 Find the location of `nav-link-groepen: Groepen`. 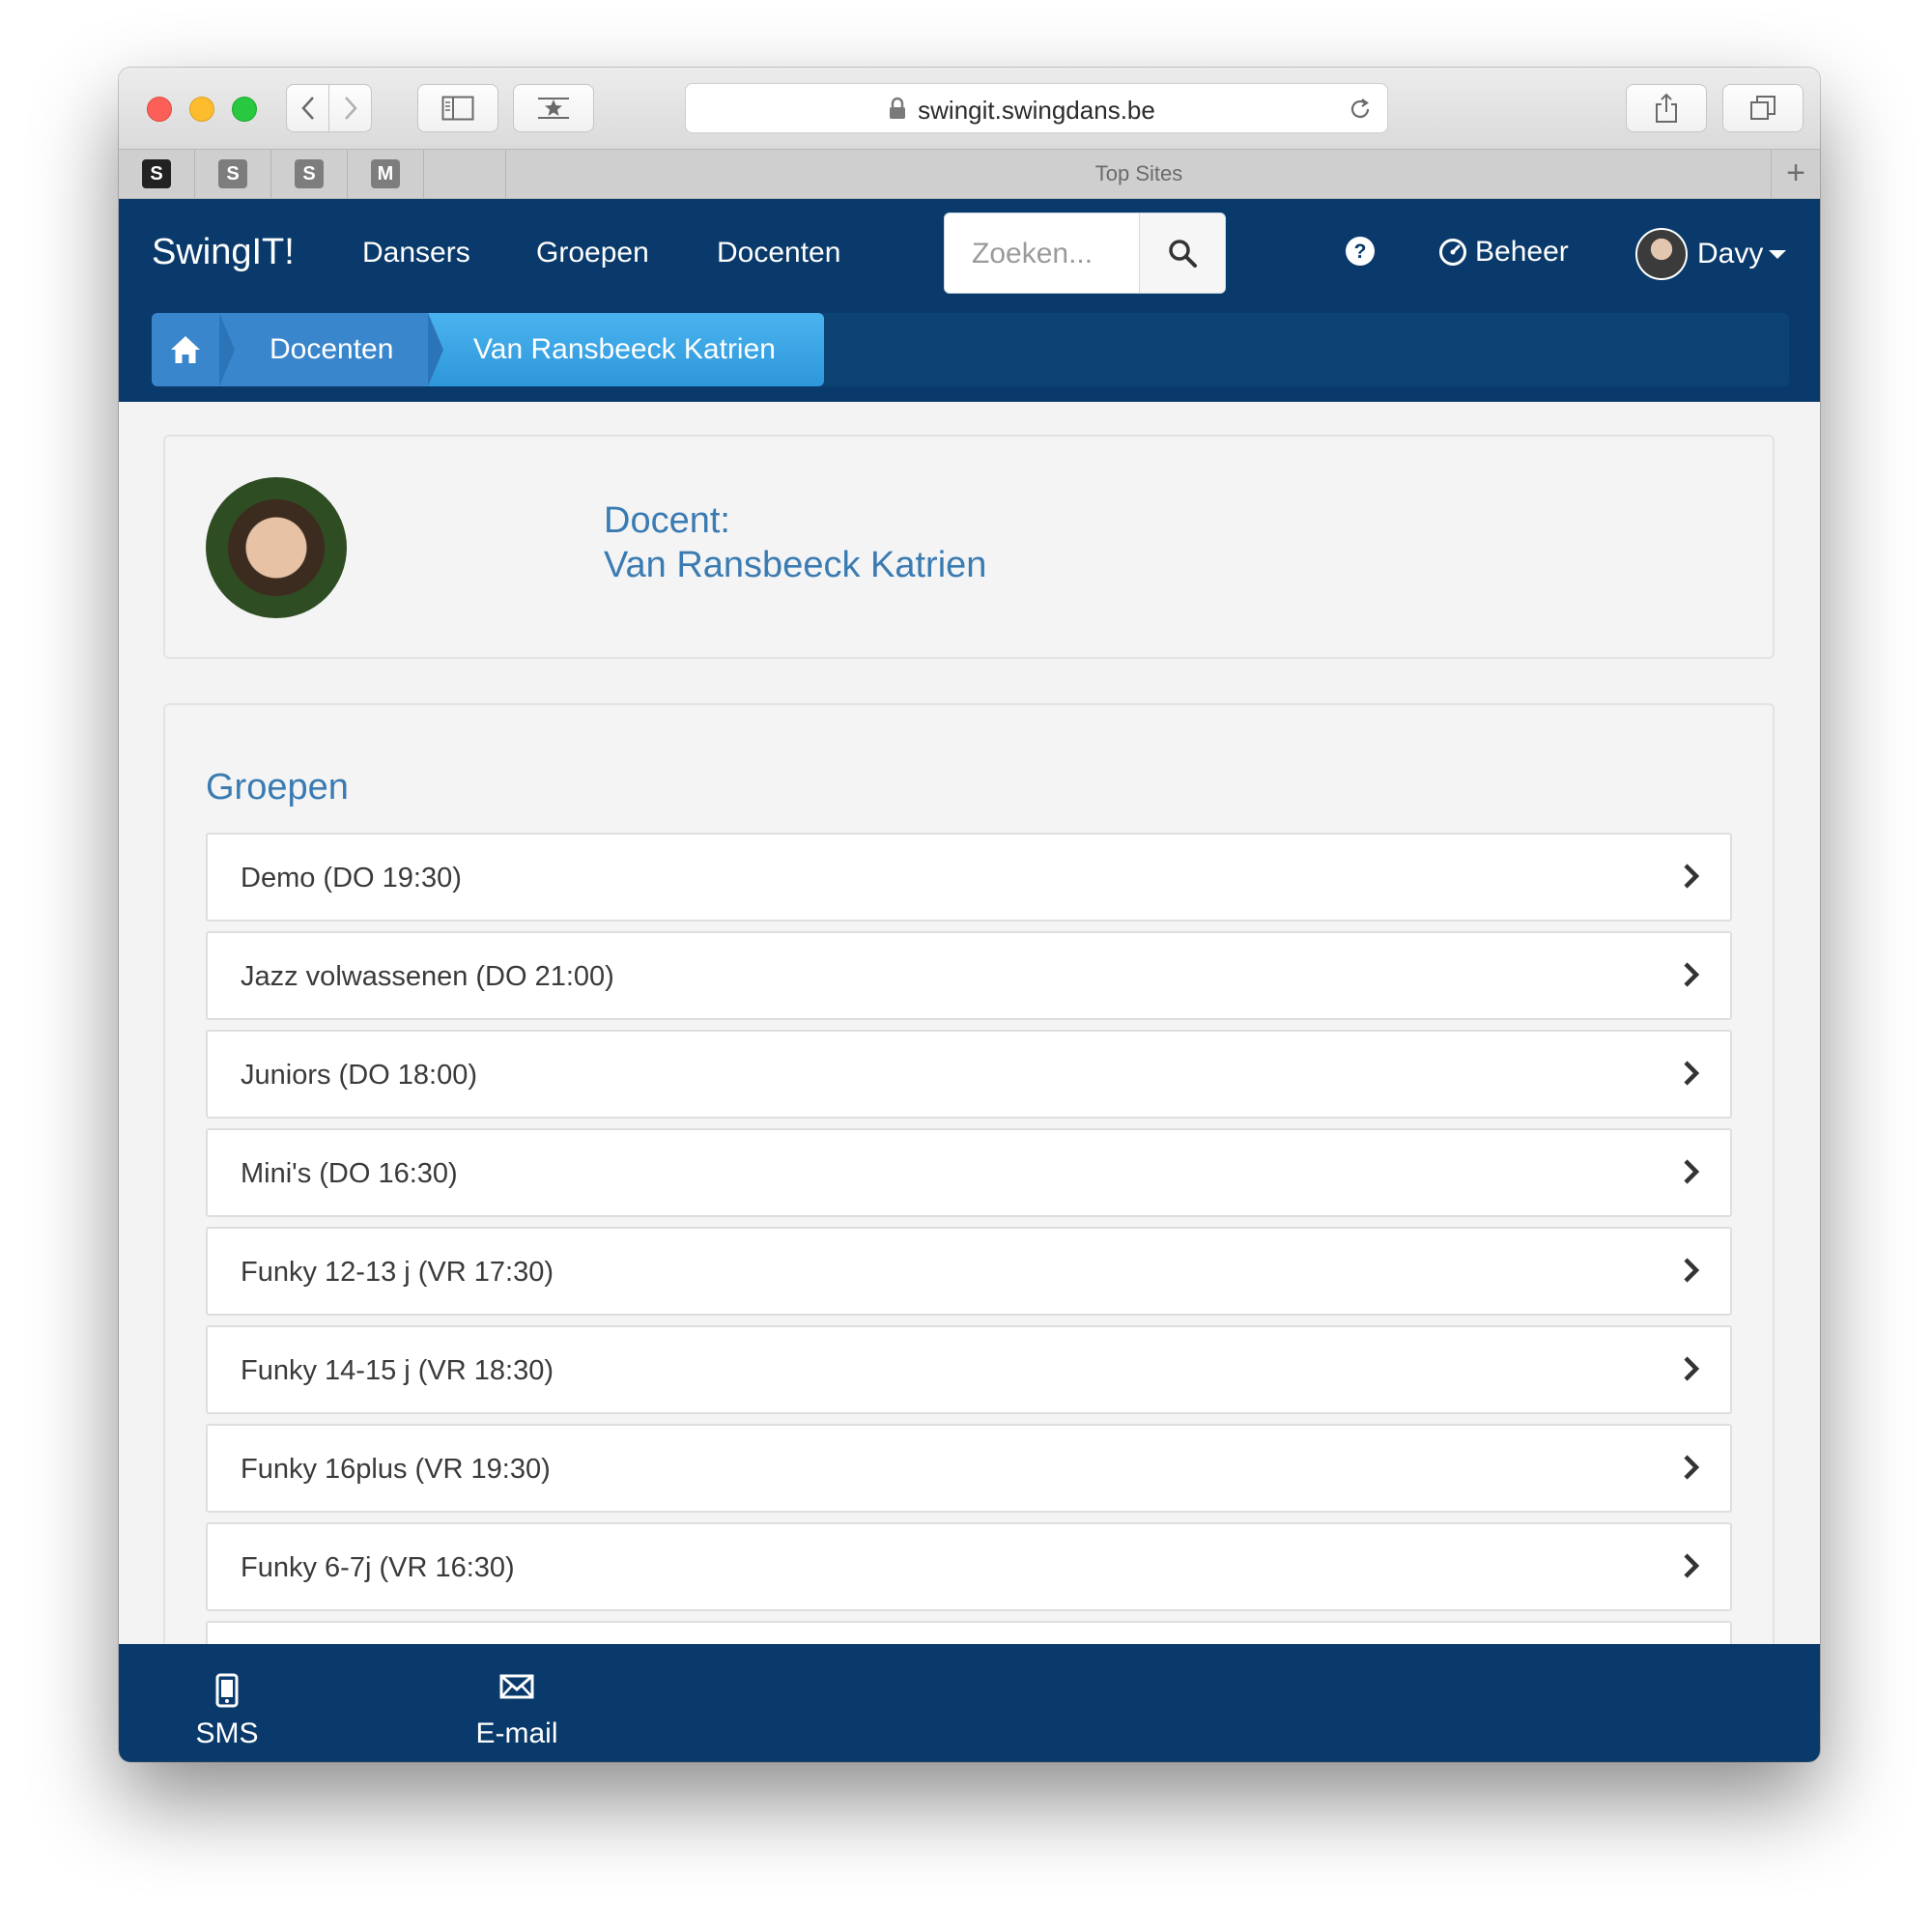

nav-link-groepen: Groepen is located at coordinates (592, 253).